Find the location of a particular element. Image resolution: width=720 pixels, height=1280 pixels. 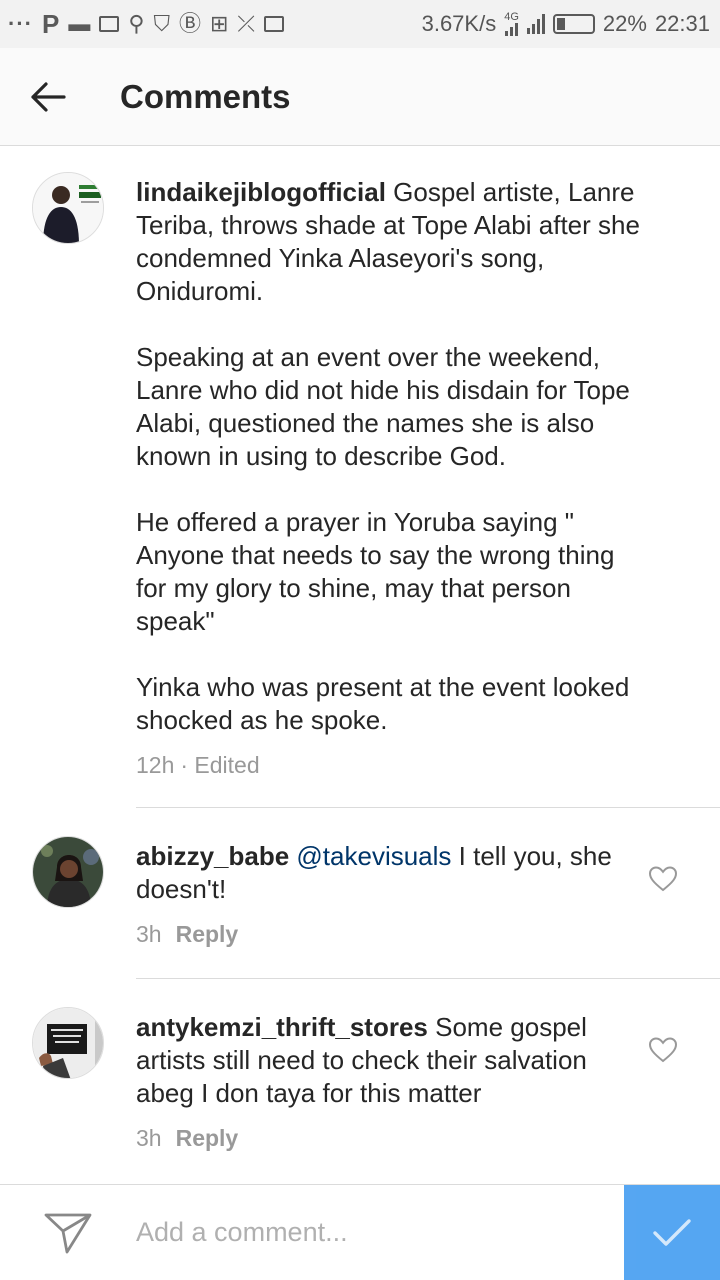

caption-time: 12h is located at coordinates (155, 765).